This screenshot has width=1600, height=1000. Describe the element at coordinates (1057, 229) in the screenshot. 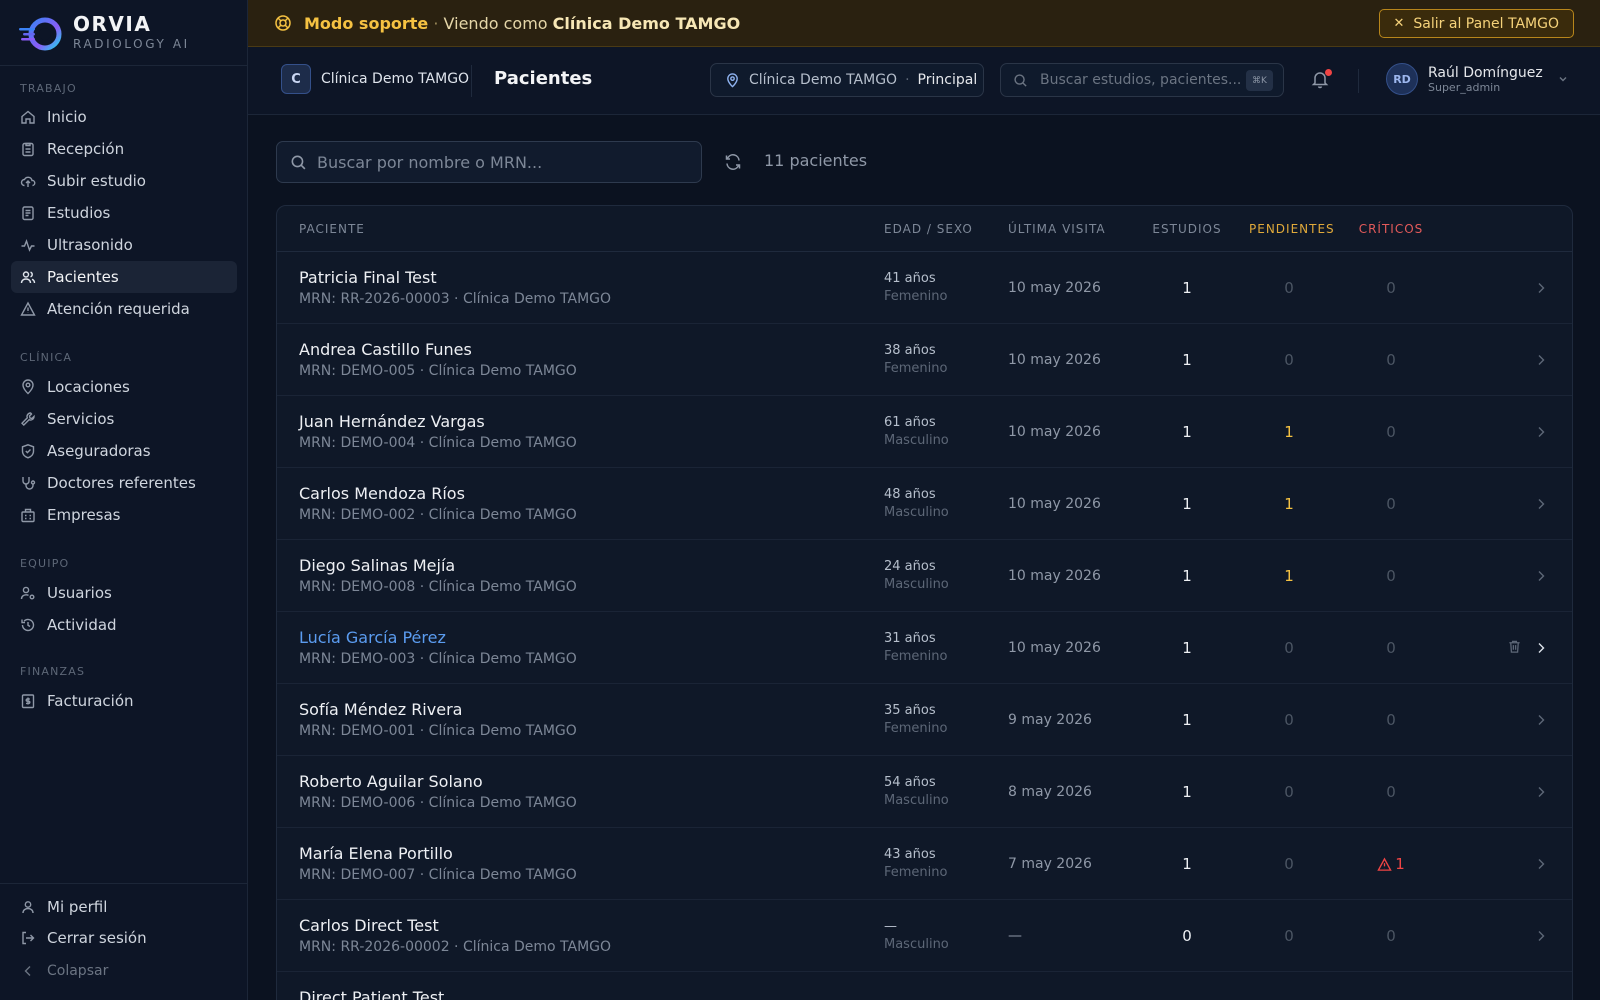

I see `column-header-last-visit: ÚLTIMA VISITA` at that location.